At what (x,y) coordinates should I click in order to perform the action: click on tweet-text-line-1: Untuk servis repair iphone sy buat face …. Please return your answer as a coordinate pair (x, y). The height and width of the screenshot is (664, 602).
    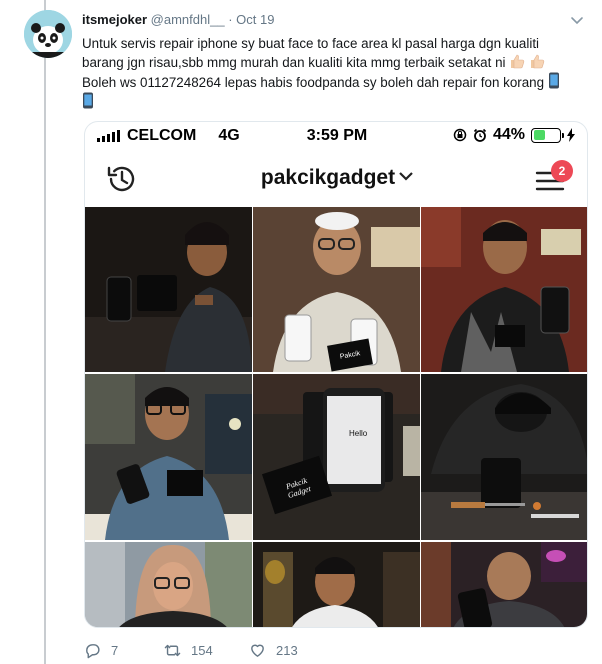
    Looking at the image, I should click on (311, 43).